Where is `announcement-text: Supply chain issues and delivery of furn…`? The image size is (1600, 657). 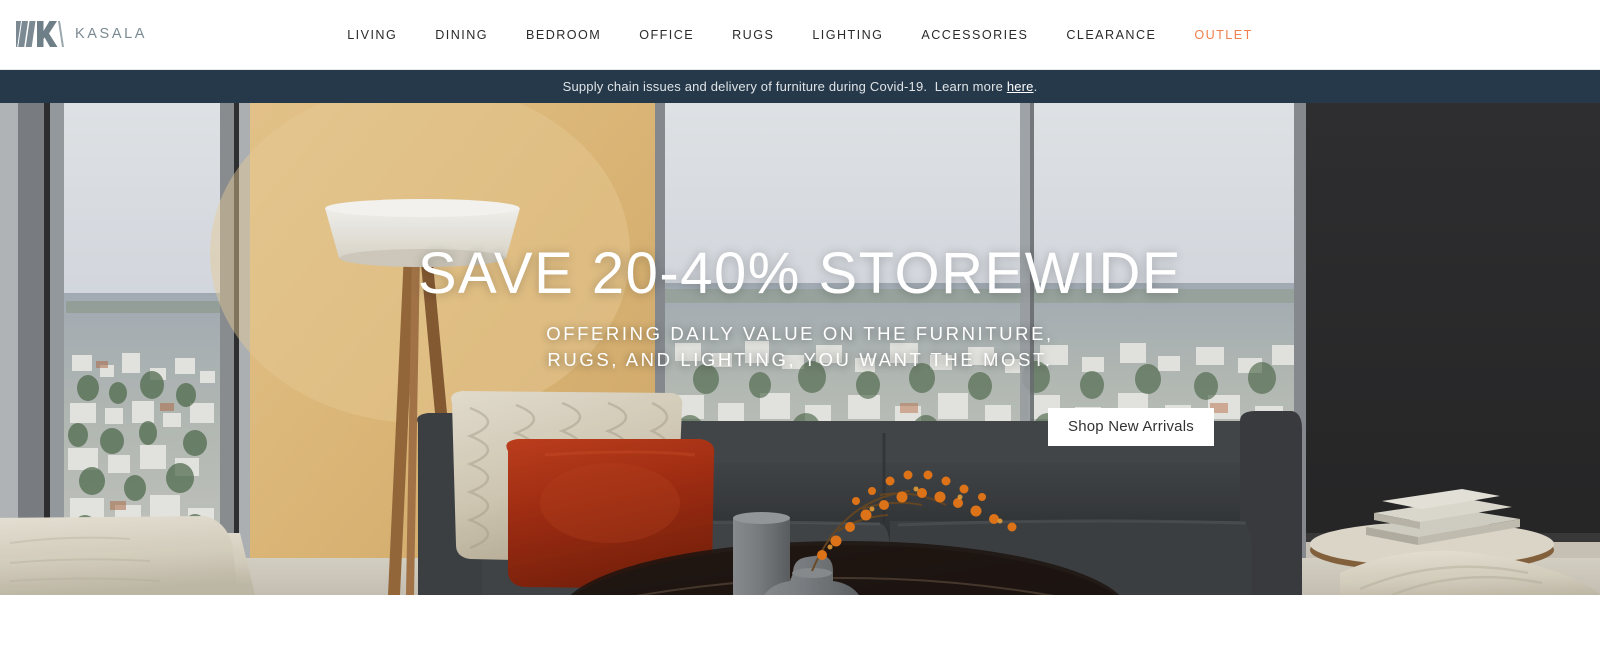
announcement-text: Supply chain issues and delivery of furn… is located at coordinates (800, 86).